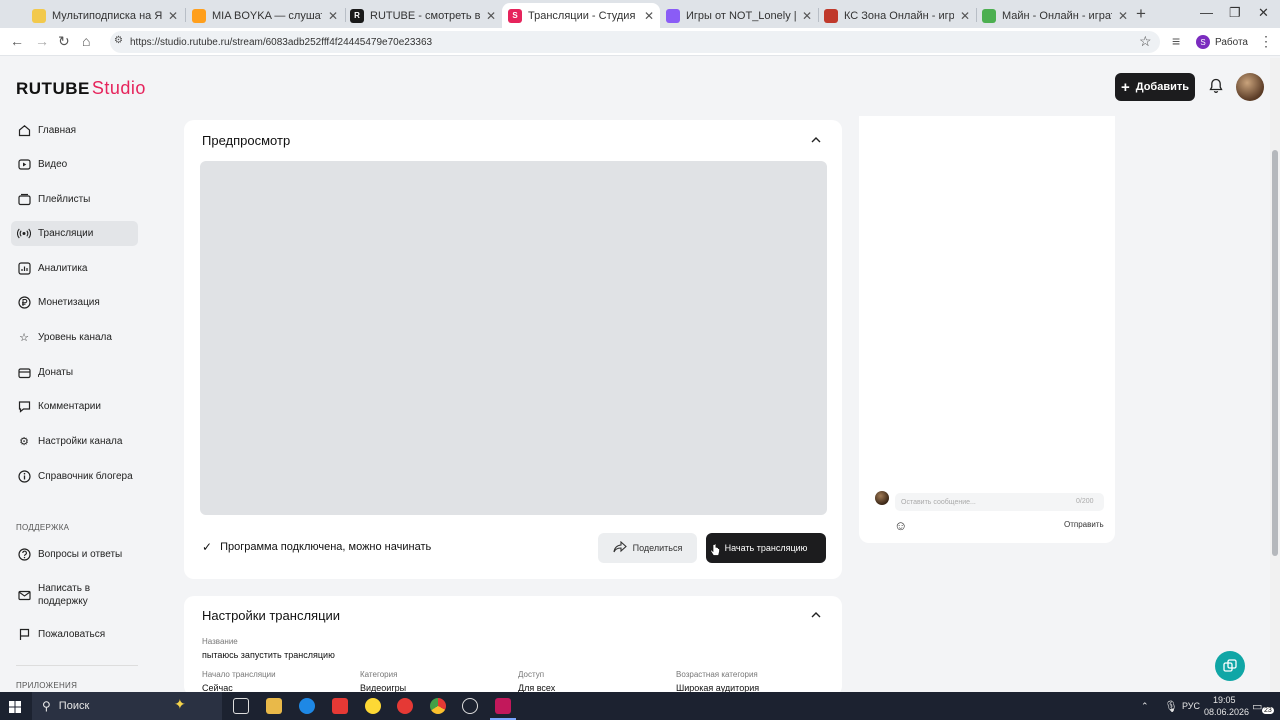 The height and width of the screenshot is (720, 1280). Describe the element at coordinates (74, 372) in the screenshot. I see `sidebar-item-donations: Донаты` at that location.